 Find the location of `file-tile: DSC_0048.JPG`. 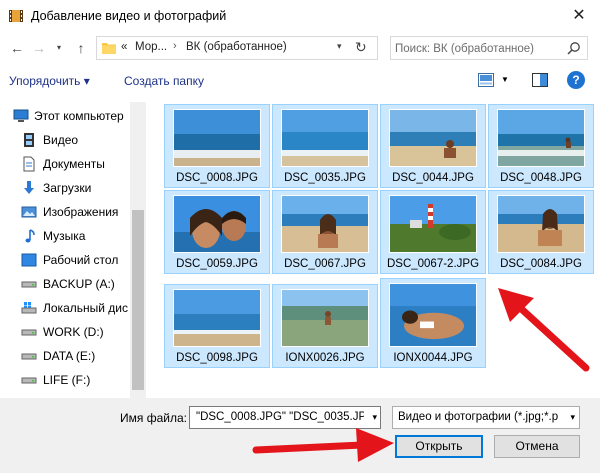

file-tile: DSC_0048.JPG is located at coordinates (541, 146).